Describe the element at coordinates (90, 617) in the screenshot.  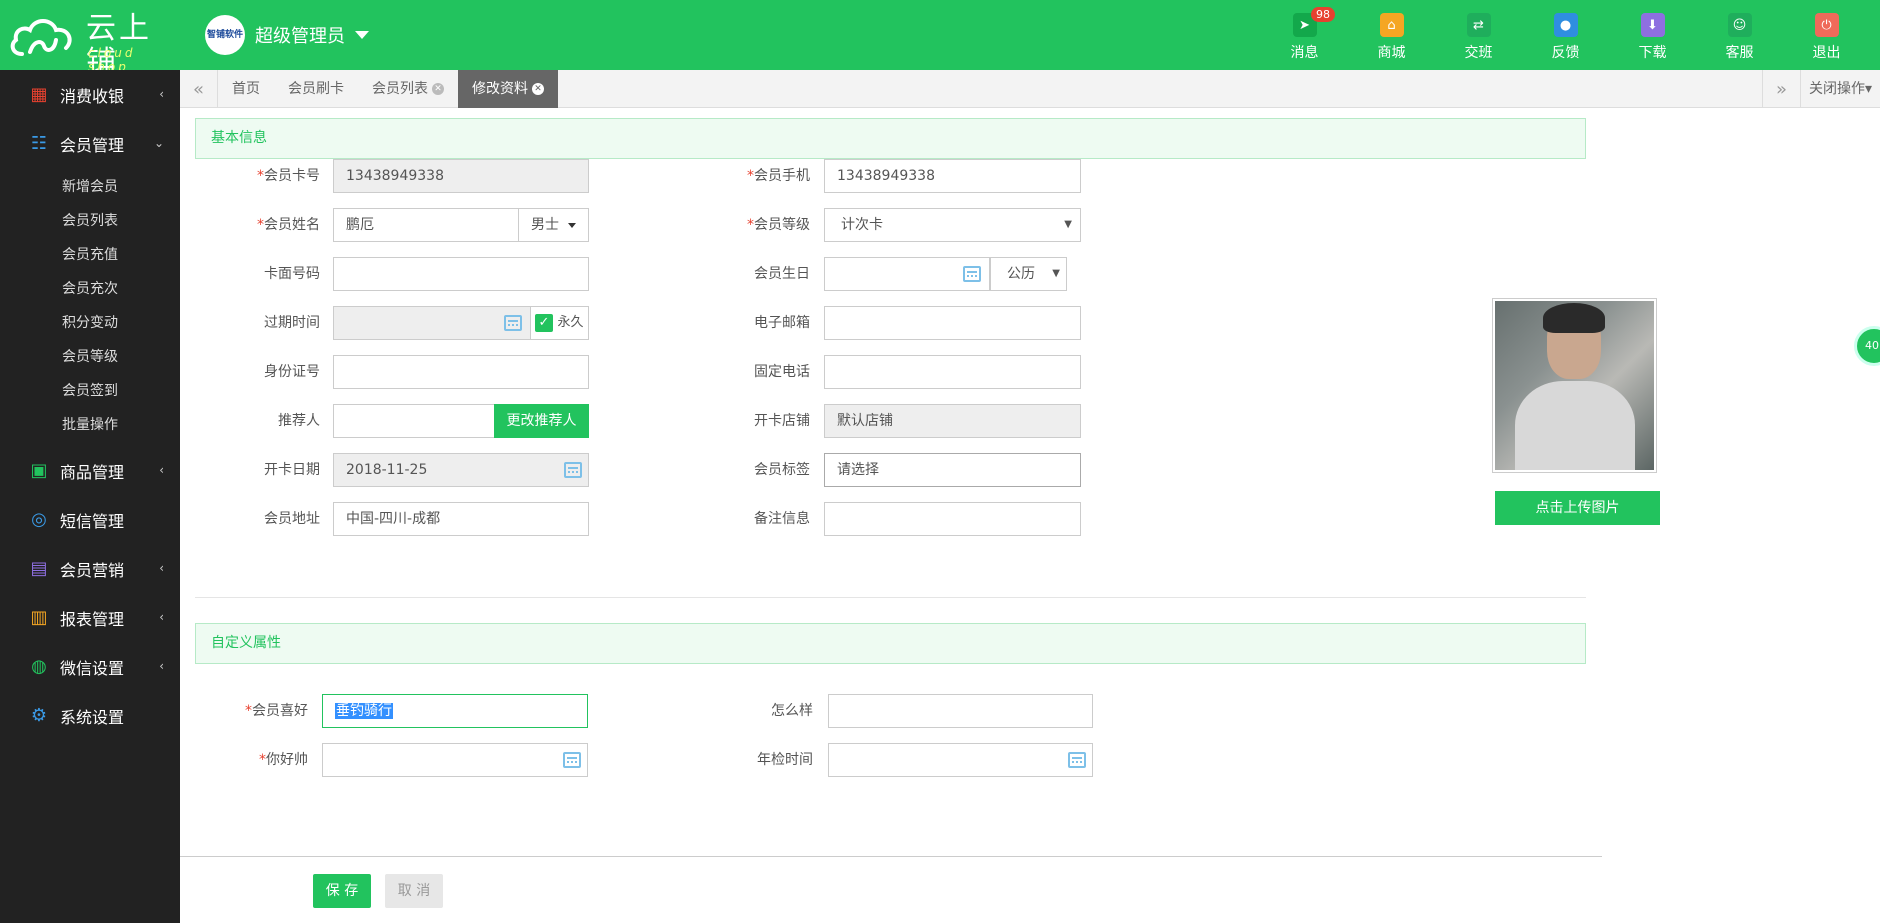
I see `sidebar-item-5: ▥ 报表管理 ‹` at that location.